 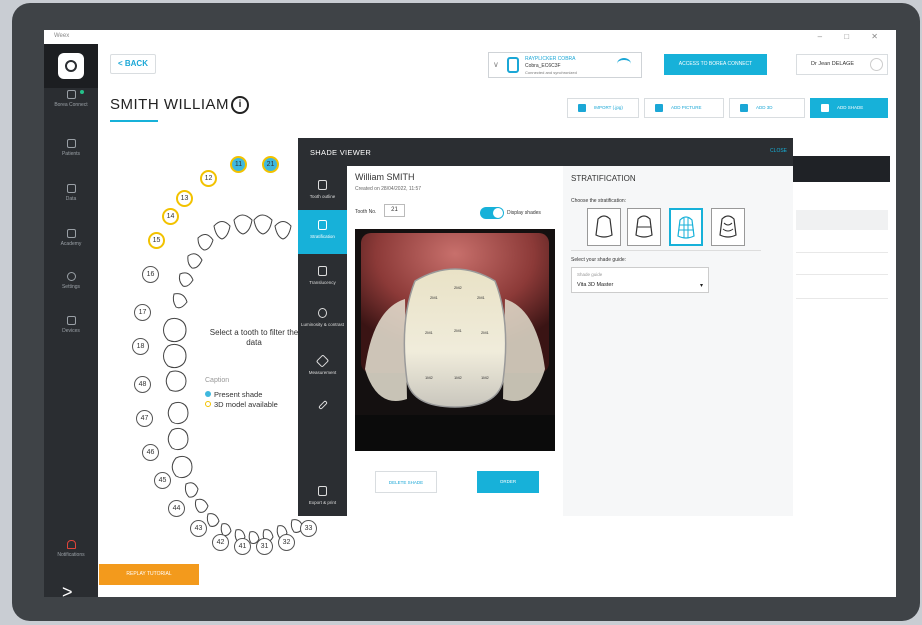 I want to click on add-picture-button: ADD PICTURE, so click(x=684, y=108).